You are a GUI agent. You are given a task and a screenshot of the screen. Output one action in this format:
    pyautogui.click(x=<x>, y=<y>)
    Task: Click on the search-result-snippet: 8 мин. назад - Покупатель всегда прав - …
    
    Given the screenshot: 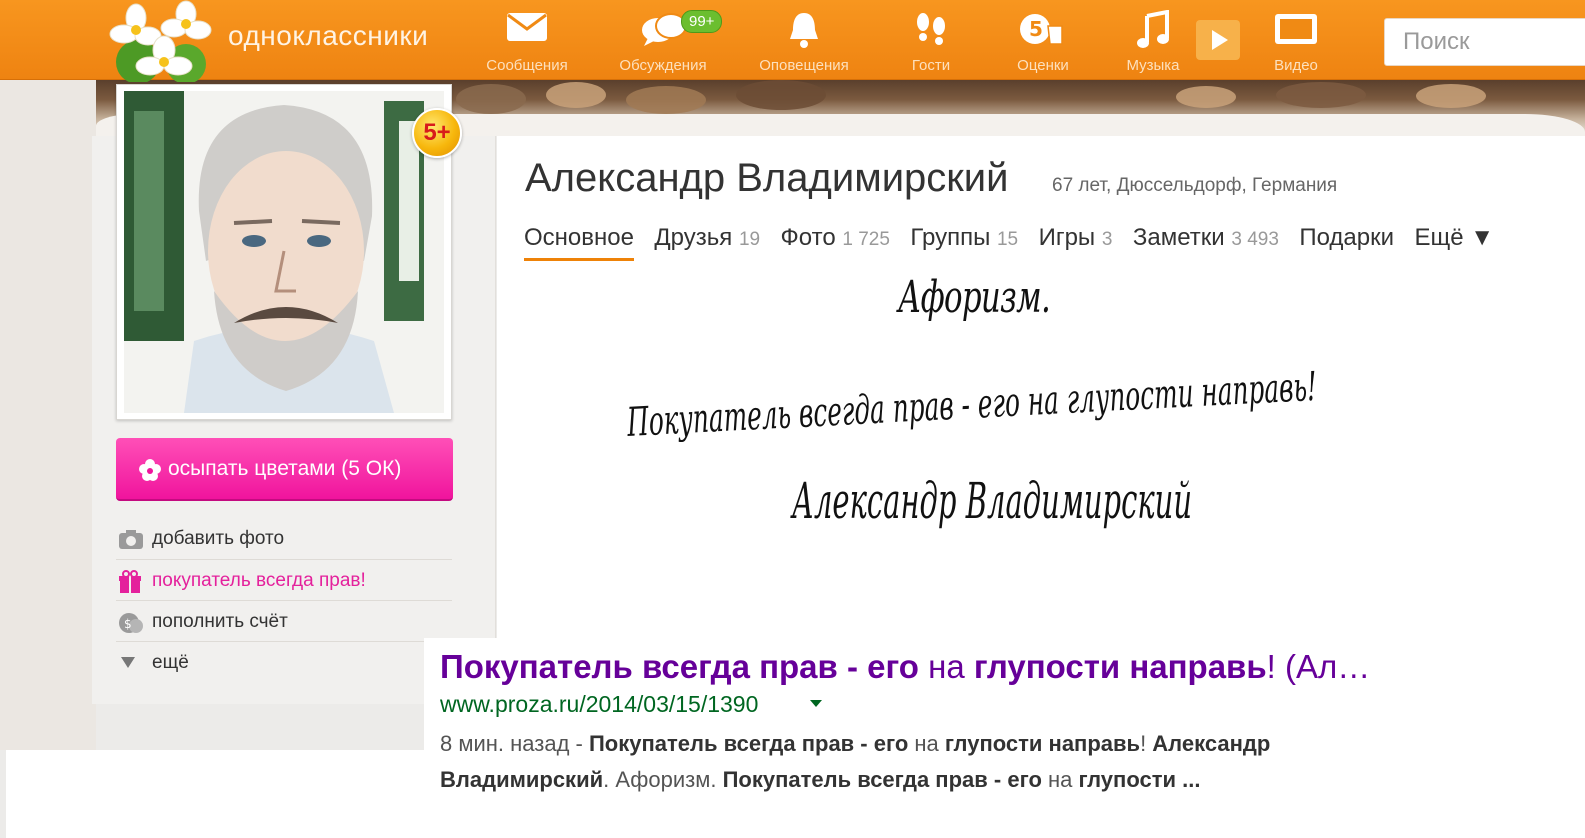 What is the action you would take?
    pyautogui.click(x=940, y=762)
    